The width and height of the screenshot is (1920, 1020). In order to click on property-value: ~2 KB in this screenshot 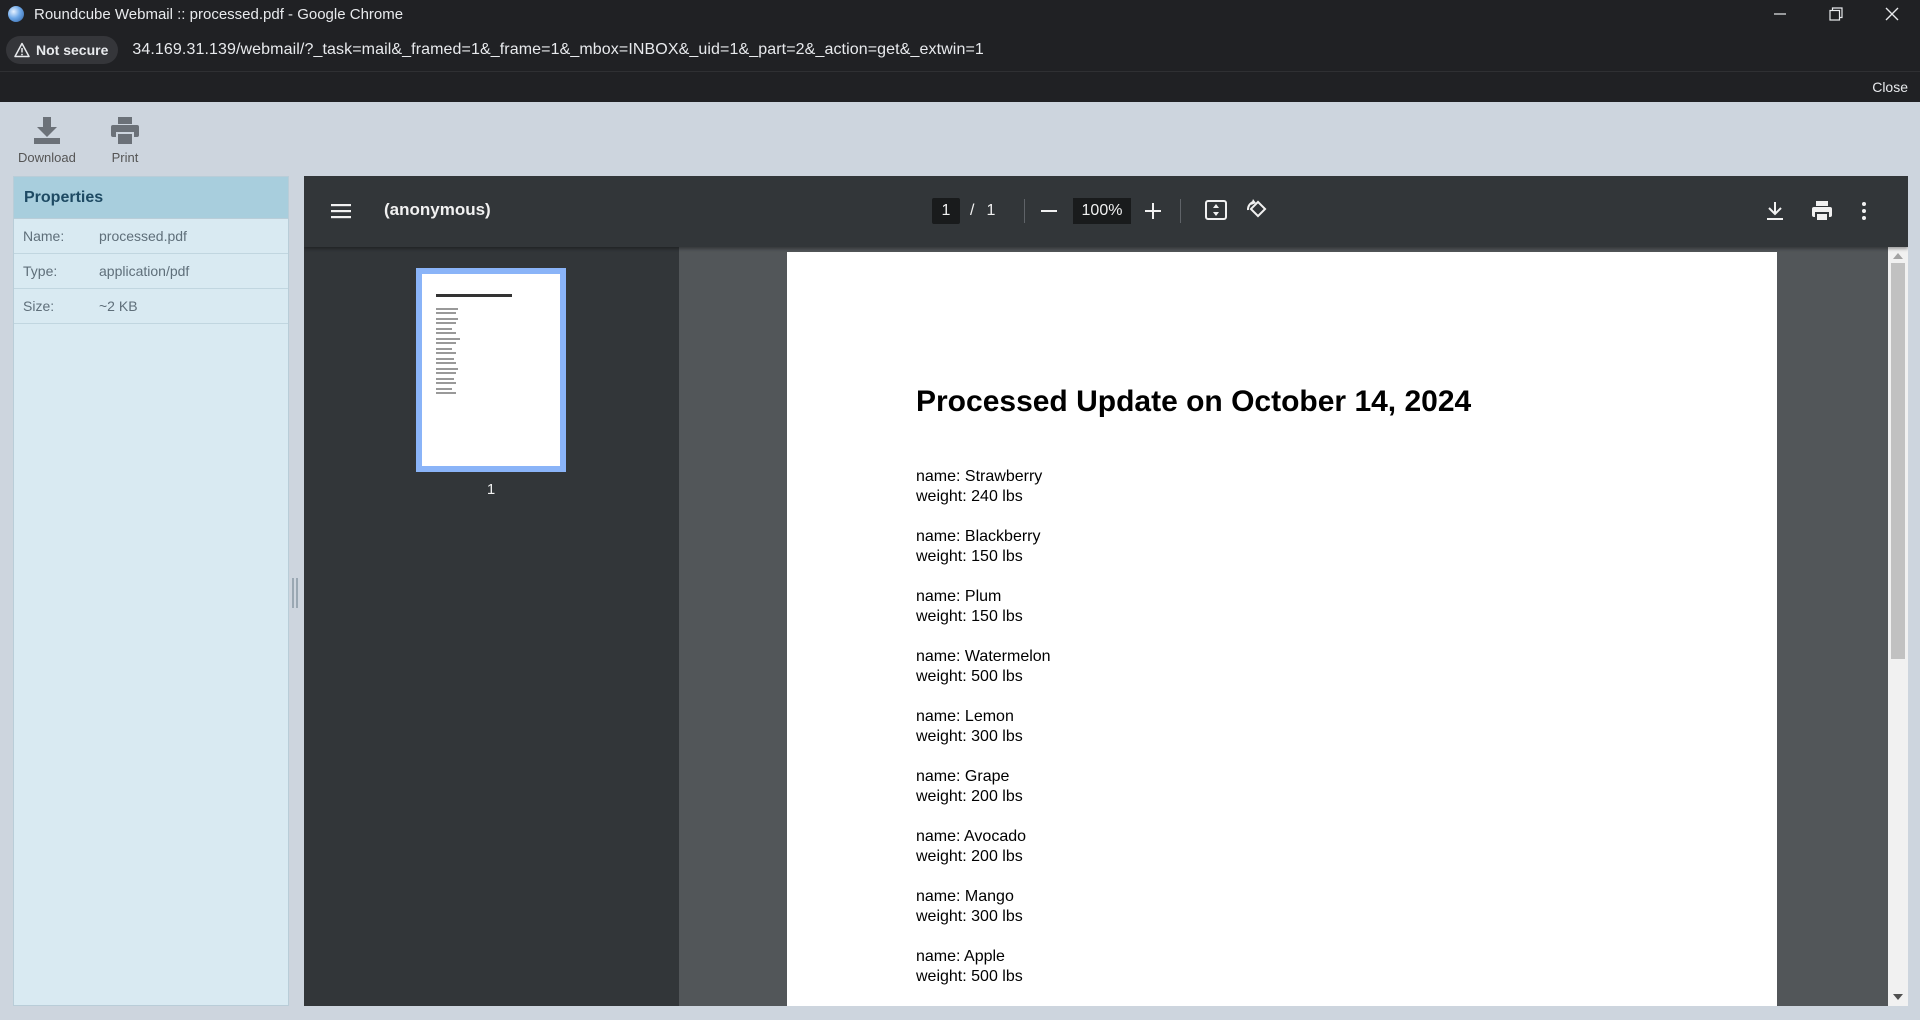, I will do `click(118, 306)`.